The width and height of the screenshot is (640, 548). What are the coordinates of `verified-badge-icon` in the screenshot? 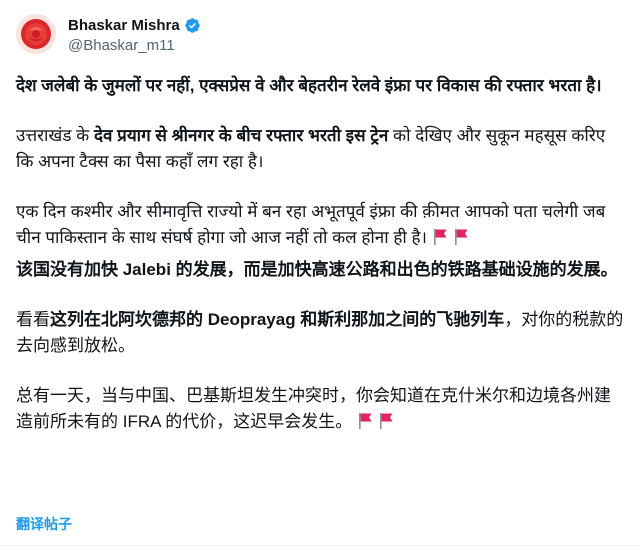 It's located at (192, 25).